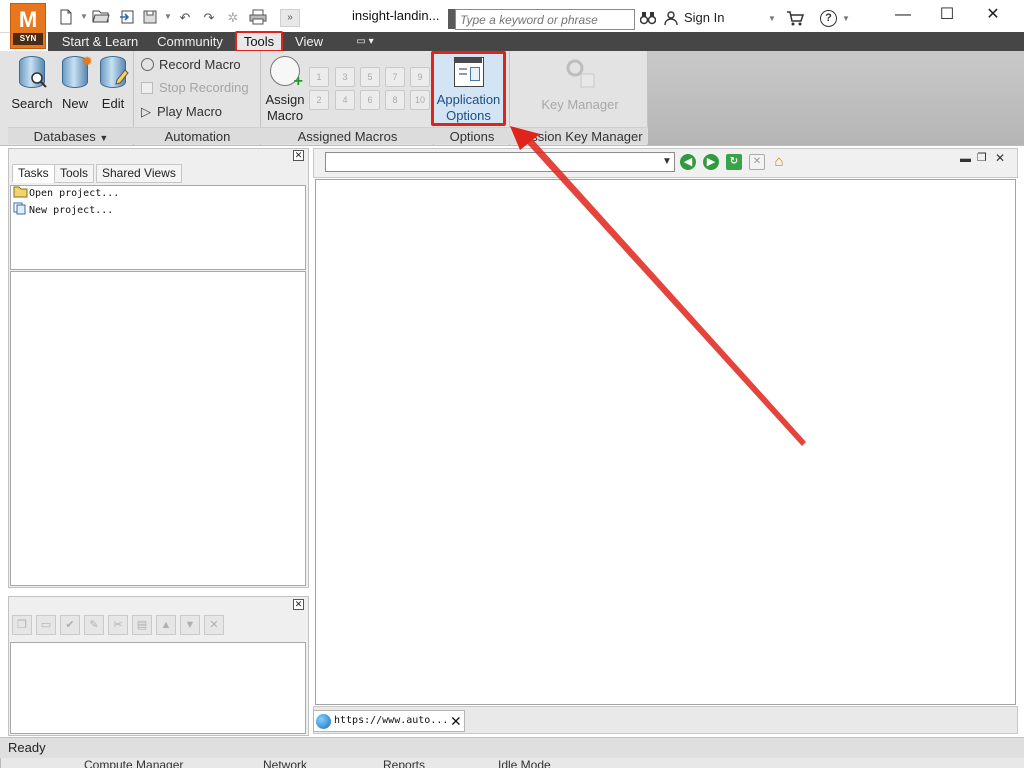 Image resolution: width=1024 pixels, height=768 pixels. I want to click on binoculars-icon, so click(648, 18).